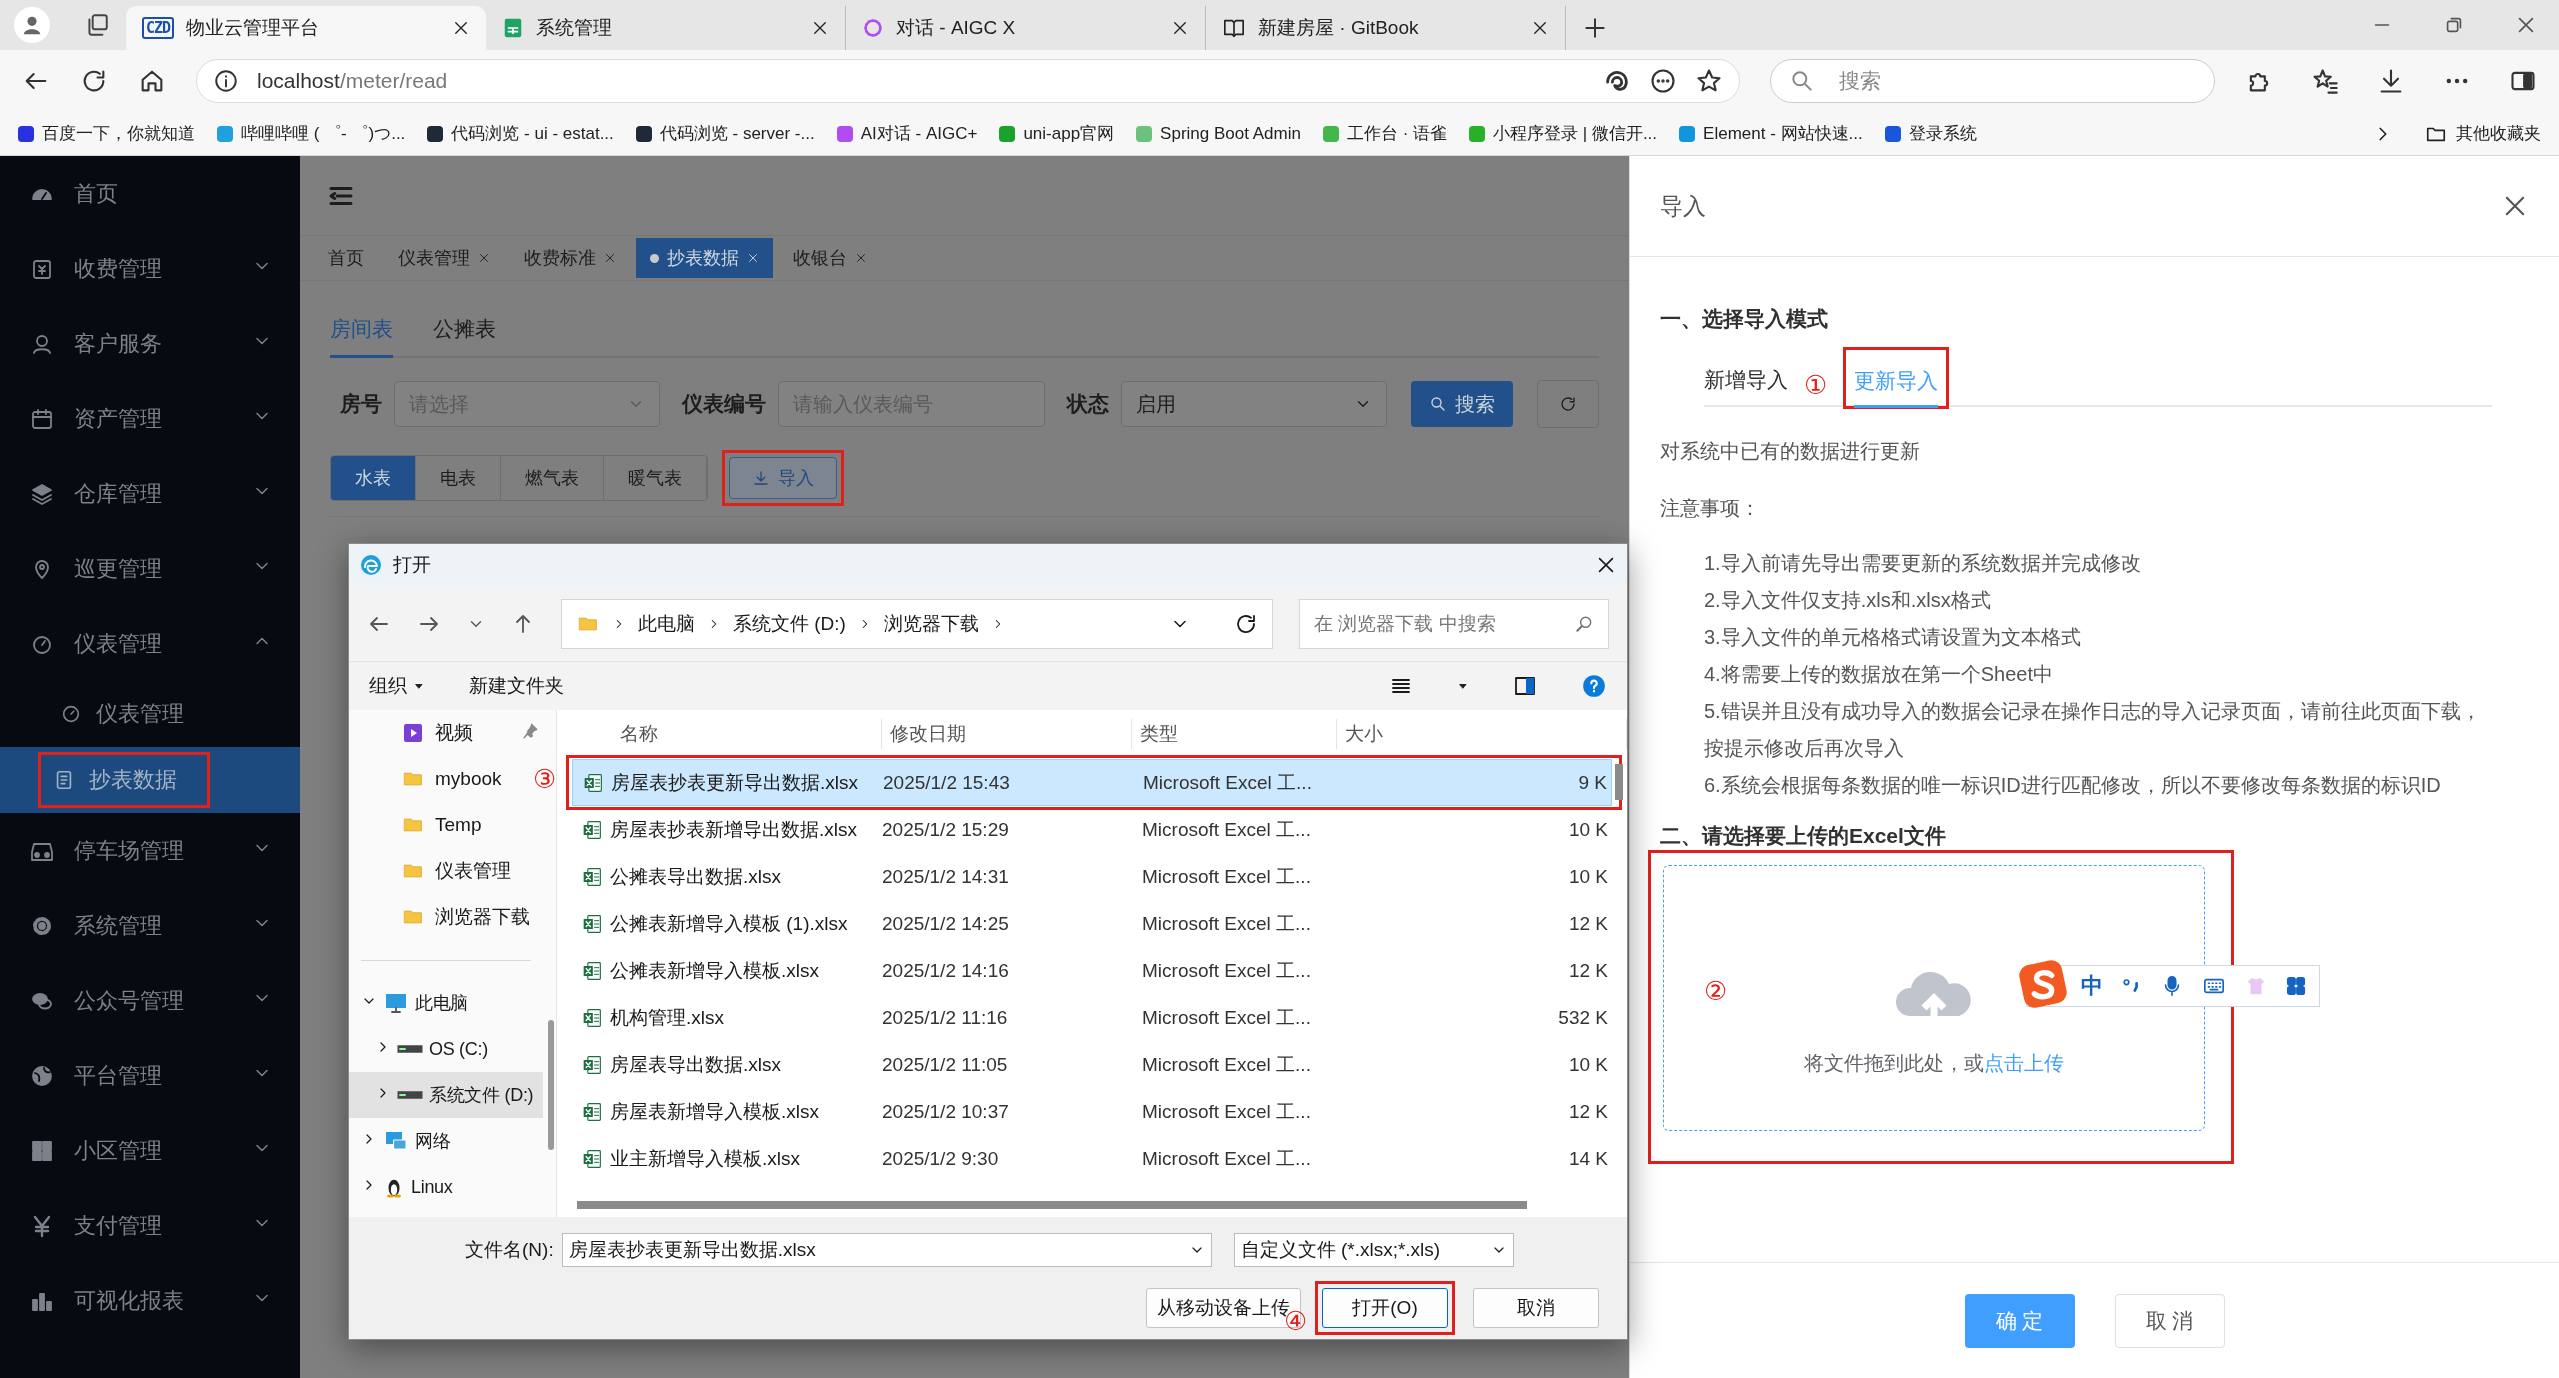 The width and height of the screenshot is (2559, 1378). Describe the element at coordinates (2325, 81) in the screenshot. I see `favorites-icon` at that location.